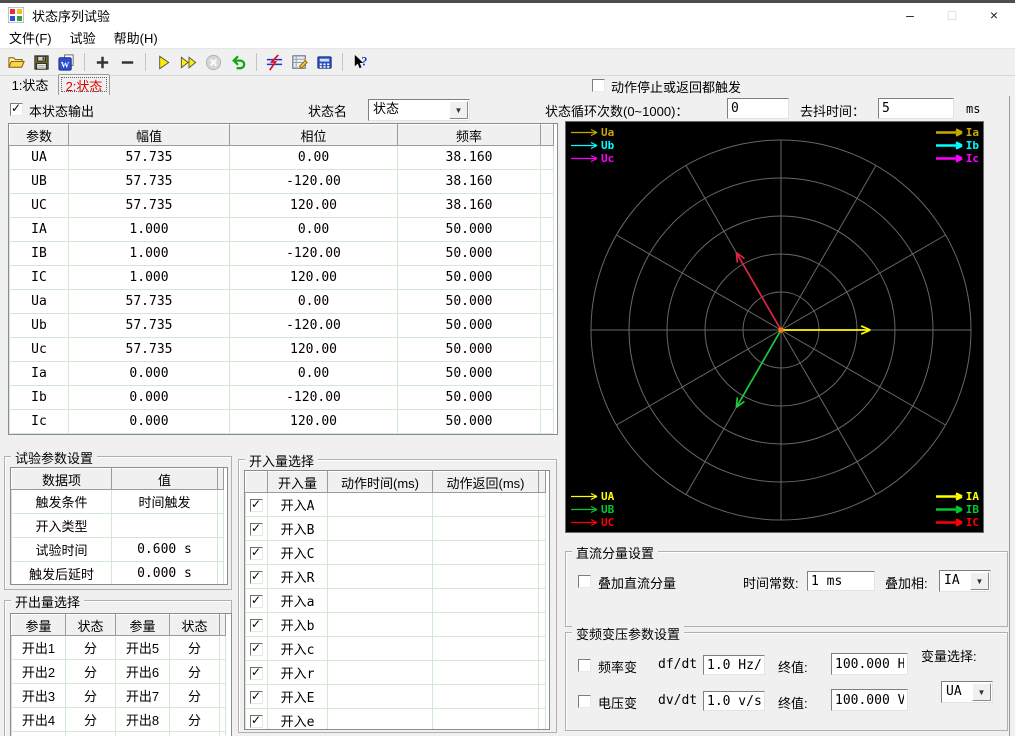 This screenshot has width=1015, height=736. I want to click on stop-button, so click(213, 62).